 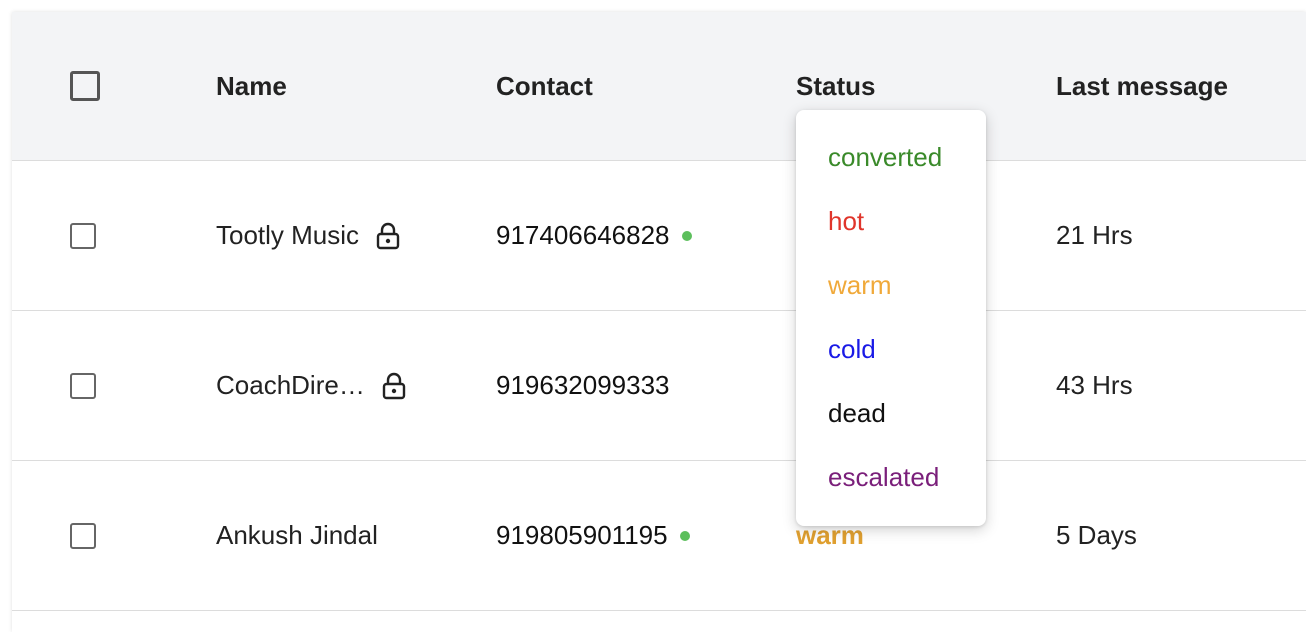 I want to click on contact-number: 917406646828, so click(x=583, y=235).